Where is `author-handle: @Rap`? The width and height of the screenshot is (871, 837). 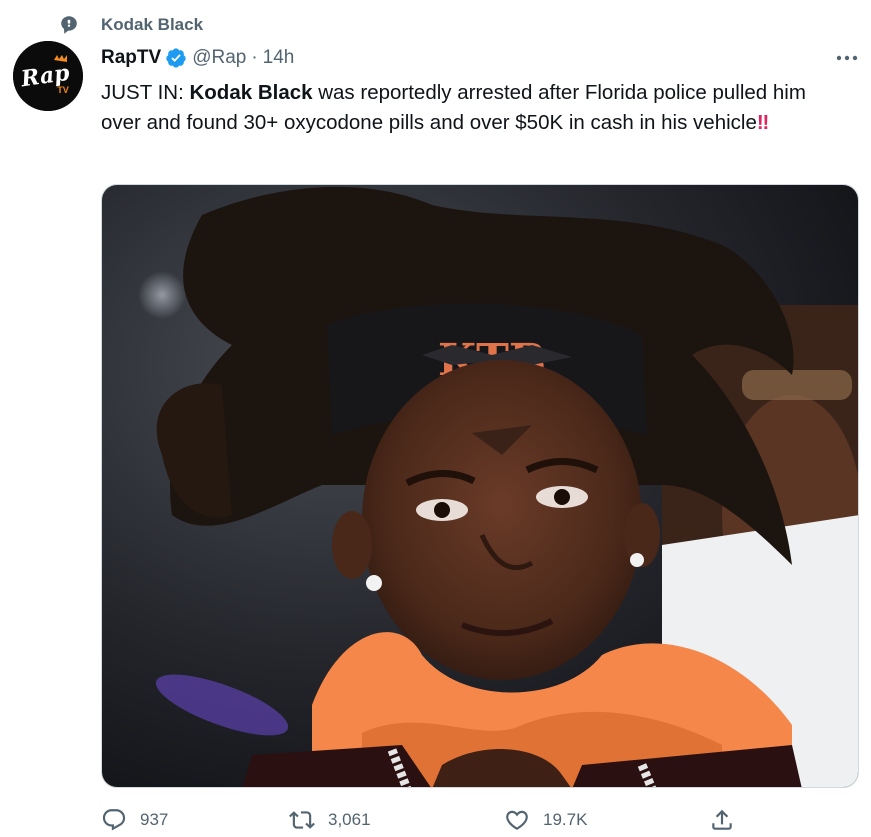
author-handle: @Rap is located at coordinates (219, 58).